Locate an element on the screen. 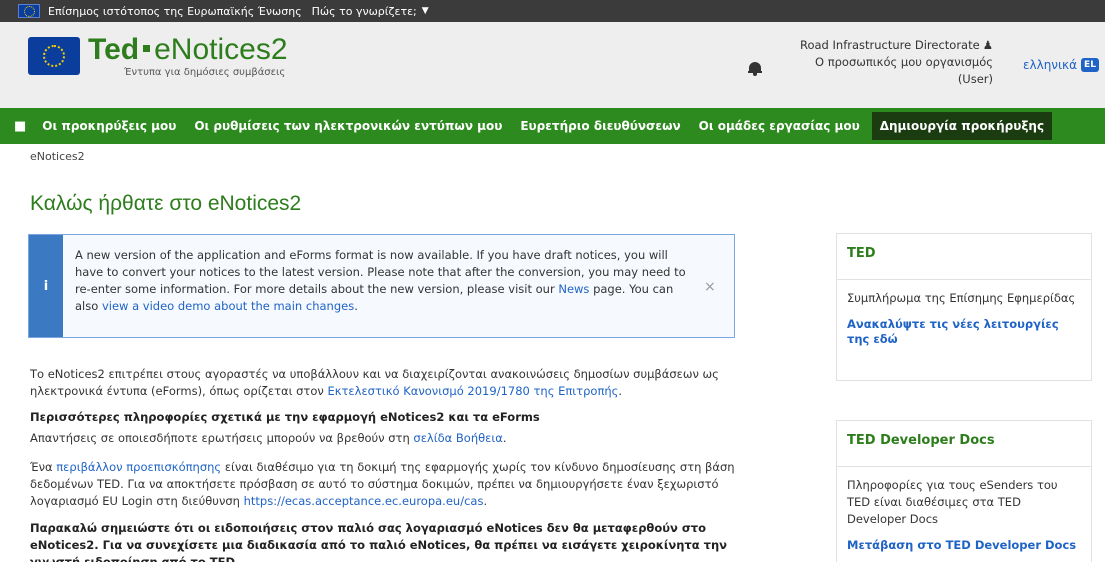 The image size is (1105, 562). language-selector: ελληνικά EL is located at coordinates (1061, 65).